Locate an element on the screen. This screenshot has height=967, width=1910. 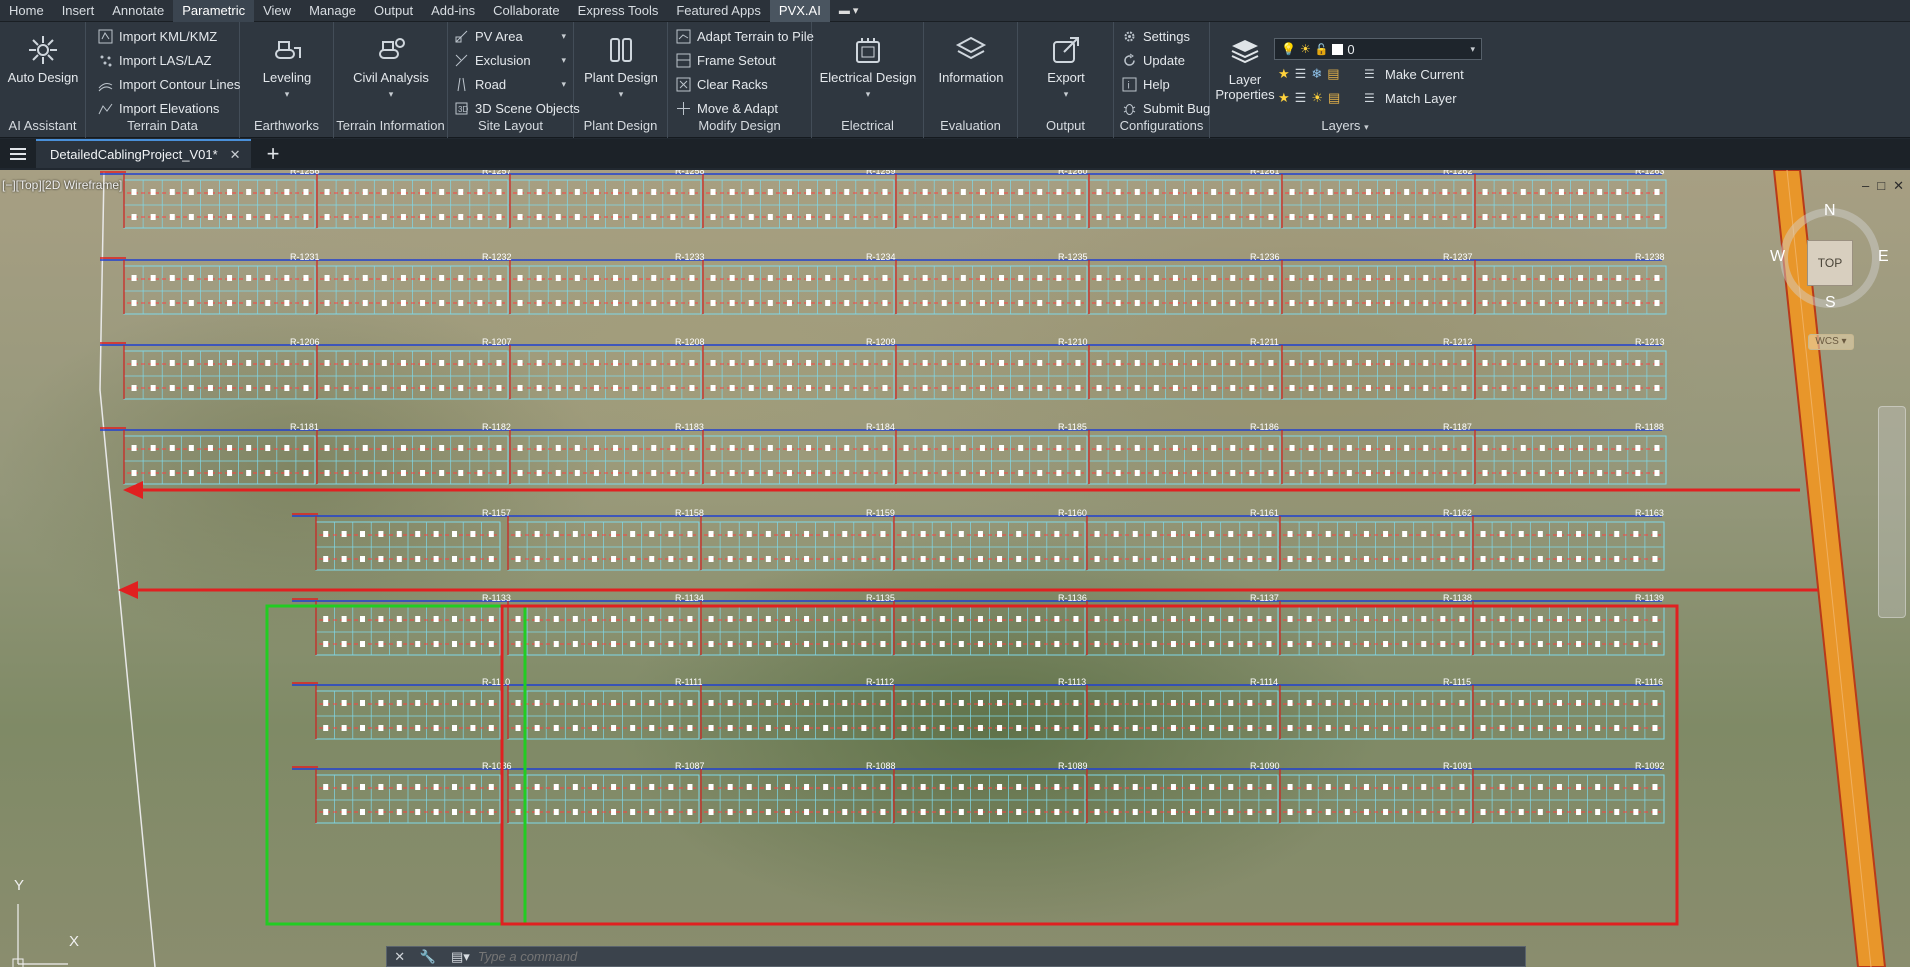
export-button: Export ▾ is located at coordinates (1066, 68).